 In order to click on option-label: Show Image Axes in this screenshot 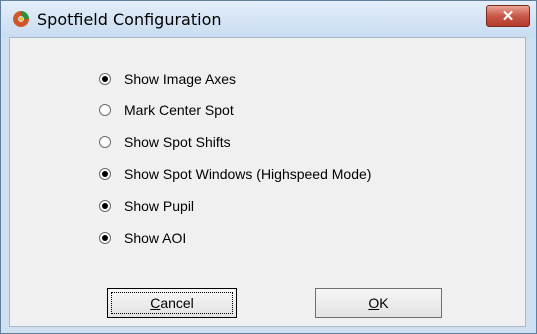, I will do `click(180, 79)`.